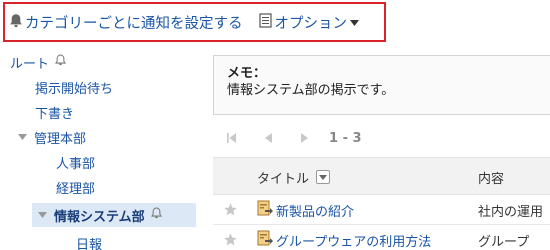 Image resolution: width=550 pixels, height=250 pixels. I want to click on option-menu-button: オプション, so click(308, 22).